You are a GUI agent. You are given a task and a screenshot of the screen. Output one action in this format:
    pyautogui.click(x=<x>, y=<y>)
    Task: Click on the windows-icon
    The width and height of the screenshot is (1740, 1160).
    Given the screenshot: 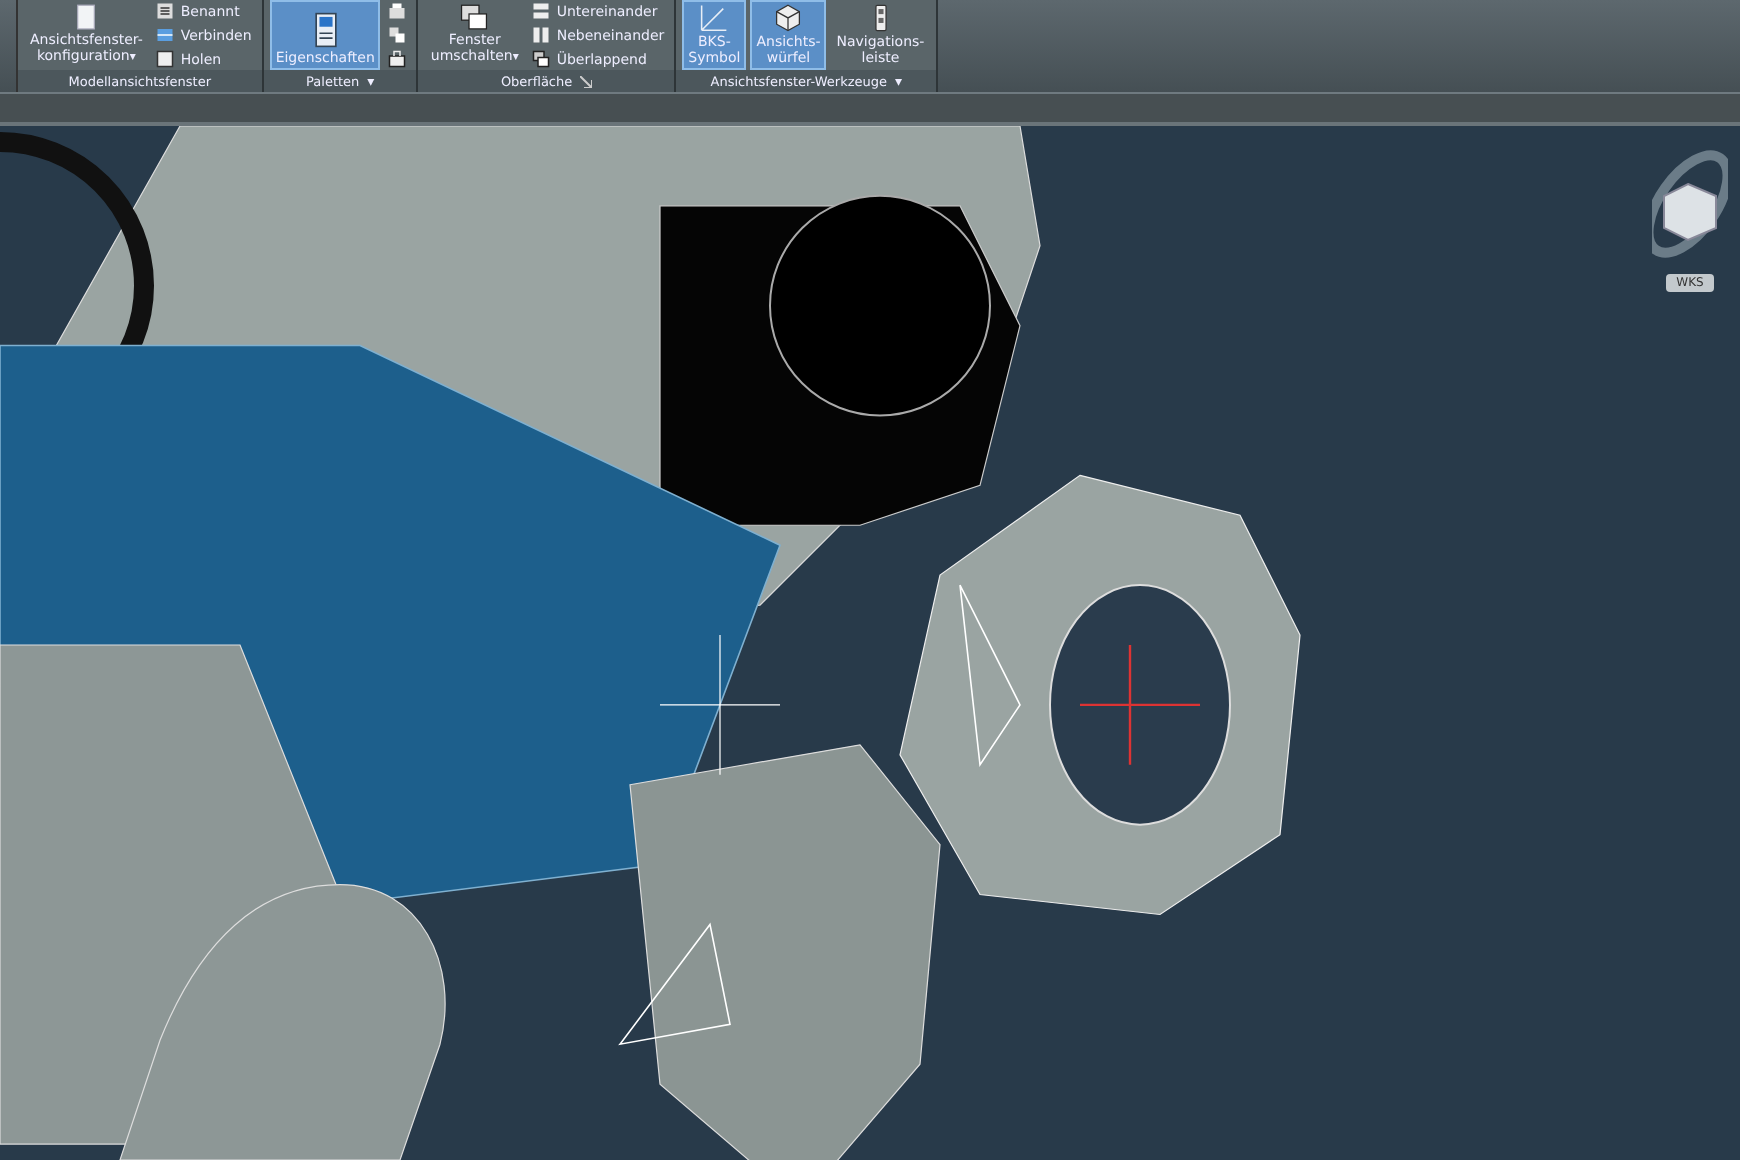 What is the action you would take?
    pyautogui.click(x=474, y=17)
    